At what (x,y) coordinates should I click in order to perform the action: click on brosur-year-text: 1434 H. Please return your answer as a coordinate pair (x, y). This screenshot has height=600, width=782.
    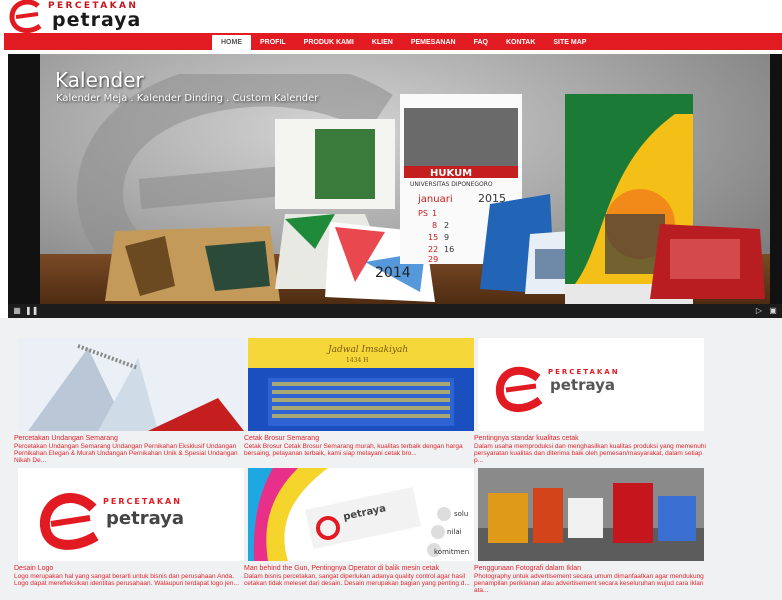
    Looking at the image, I should click on (357, 360).